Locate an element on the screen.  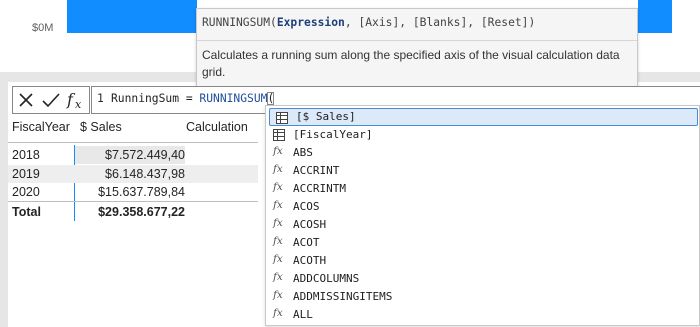
insert-function-button: fx is located at coordinates (75, 100).